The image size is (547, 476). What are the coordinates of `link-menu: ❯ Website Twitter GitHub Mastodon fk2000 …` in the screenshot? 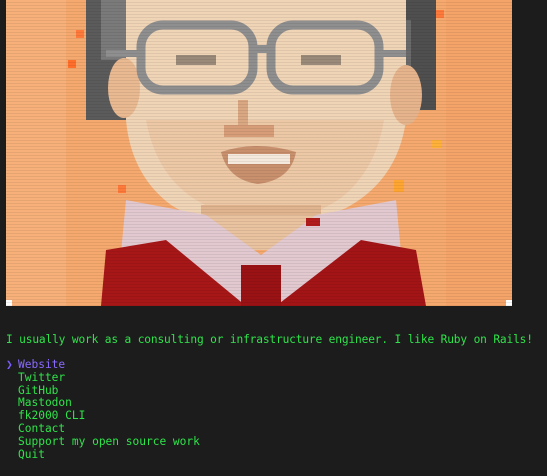 It's located at (103, 410).